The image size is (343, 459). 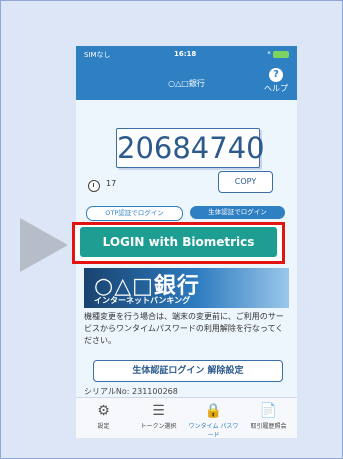 I want to click on nav-bar: ○△□銀行 ? ヘルプ, so click(x=186, y=82).